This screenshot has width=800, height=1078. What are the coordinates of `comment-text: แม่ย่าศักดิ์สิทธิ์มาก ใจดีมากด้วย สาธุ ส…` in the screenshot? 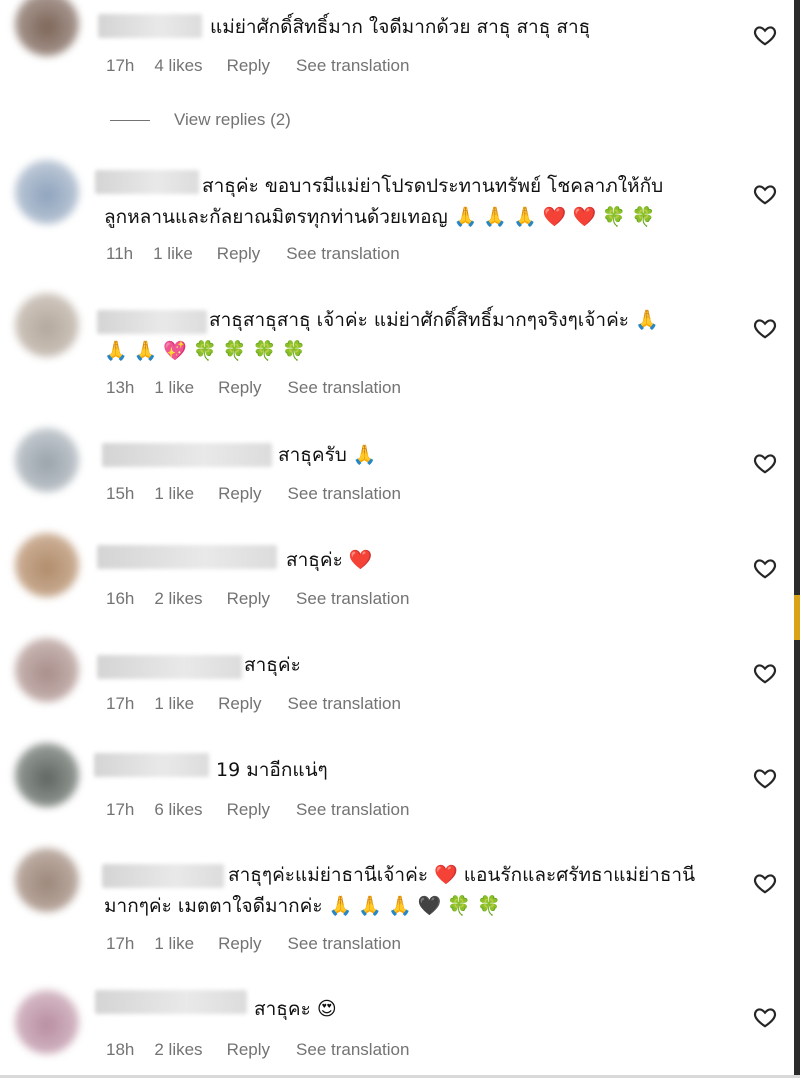 It's located at (400, 27).